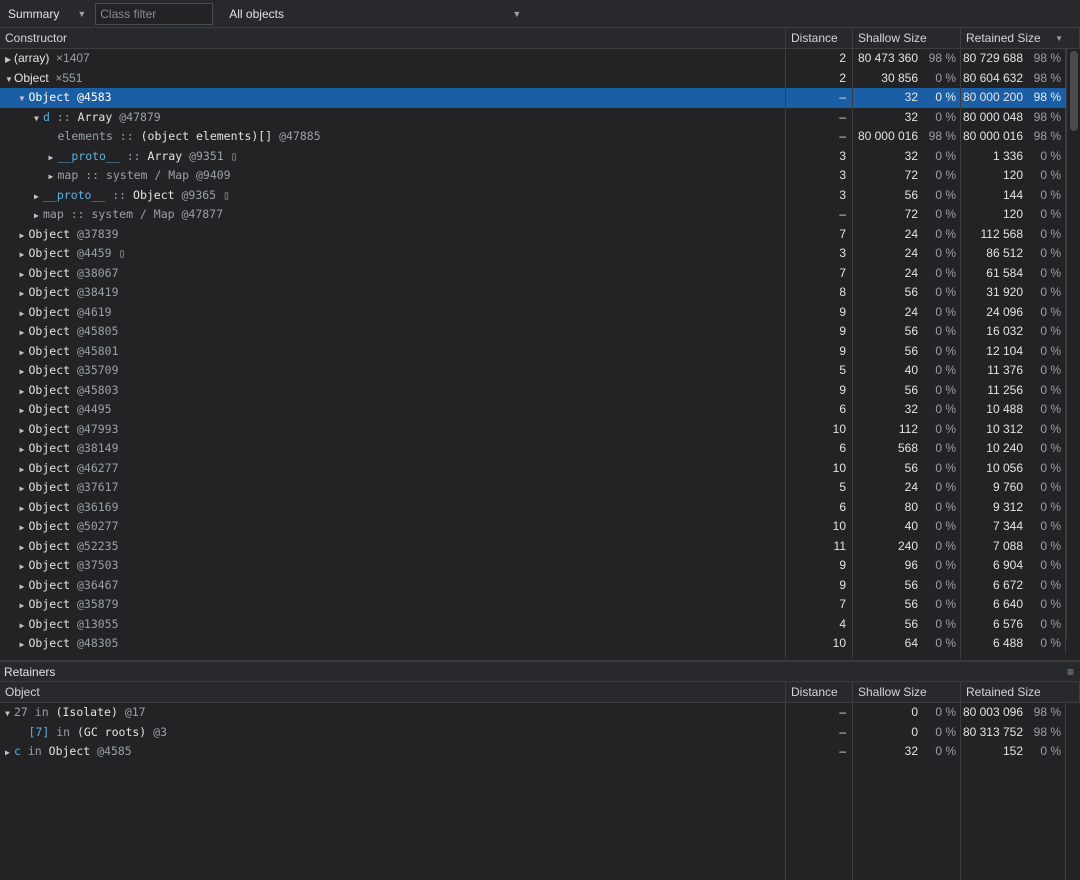 This screenshot has width=1080, height=880. I want to click on table-row: ▶ Object @36169 6 80 0 % 9 312 0 %, so click(533, 507).